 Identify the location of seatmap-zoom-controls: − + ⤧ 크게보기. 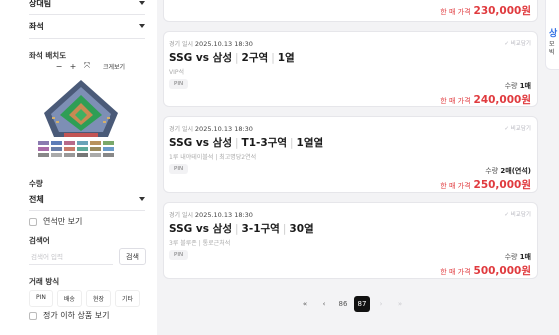
(90, 66).